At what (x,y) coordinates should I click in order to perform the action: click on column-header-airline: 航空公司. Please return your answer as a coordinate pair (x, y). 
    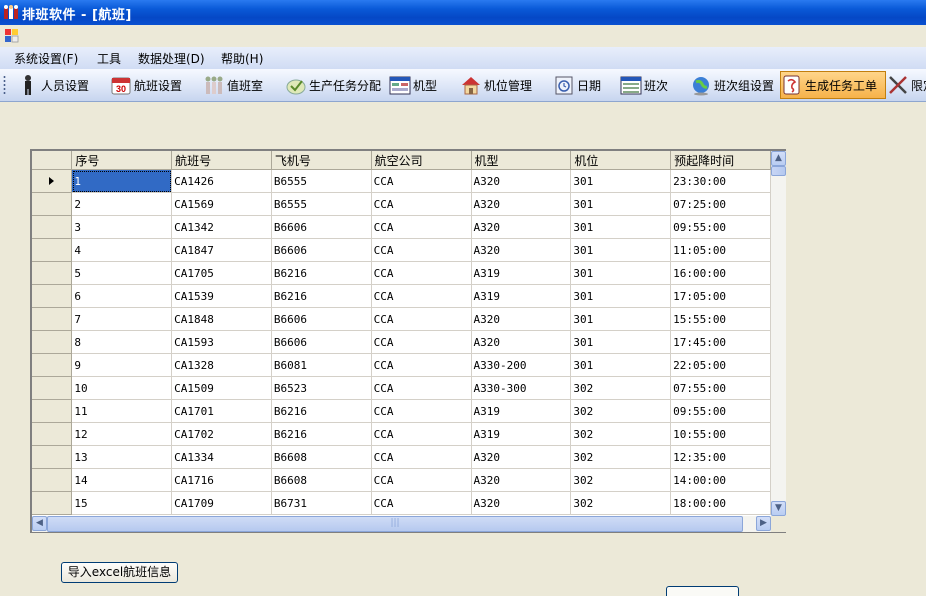
    Looking at the image, I should click on (421, 160).